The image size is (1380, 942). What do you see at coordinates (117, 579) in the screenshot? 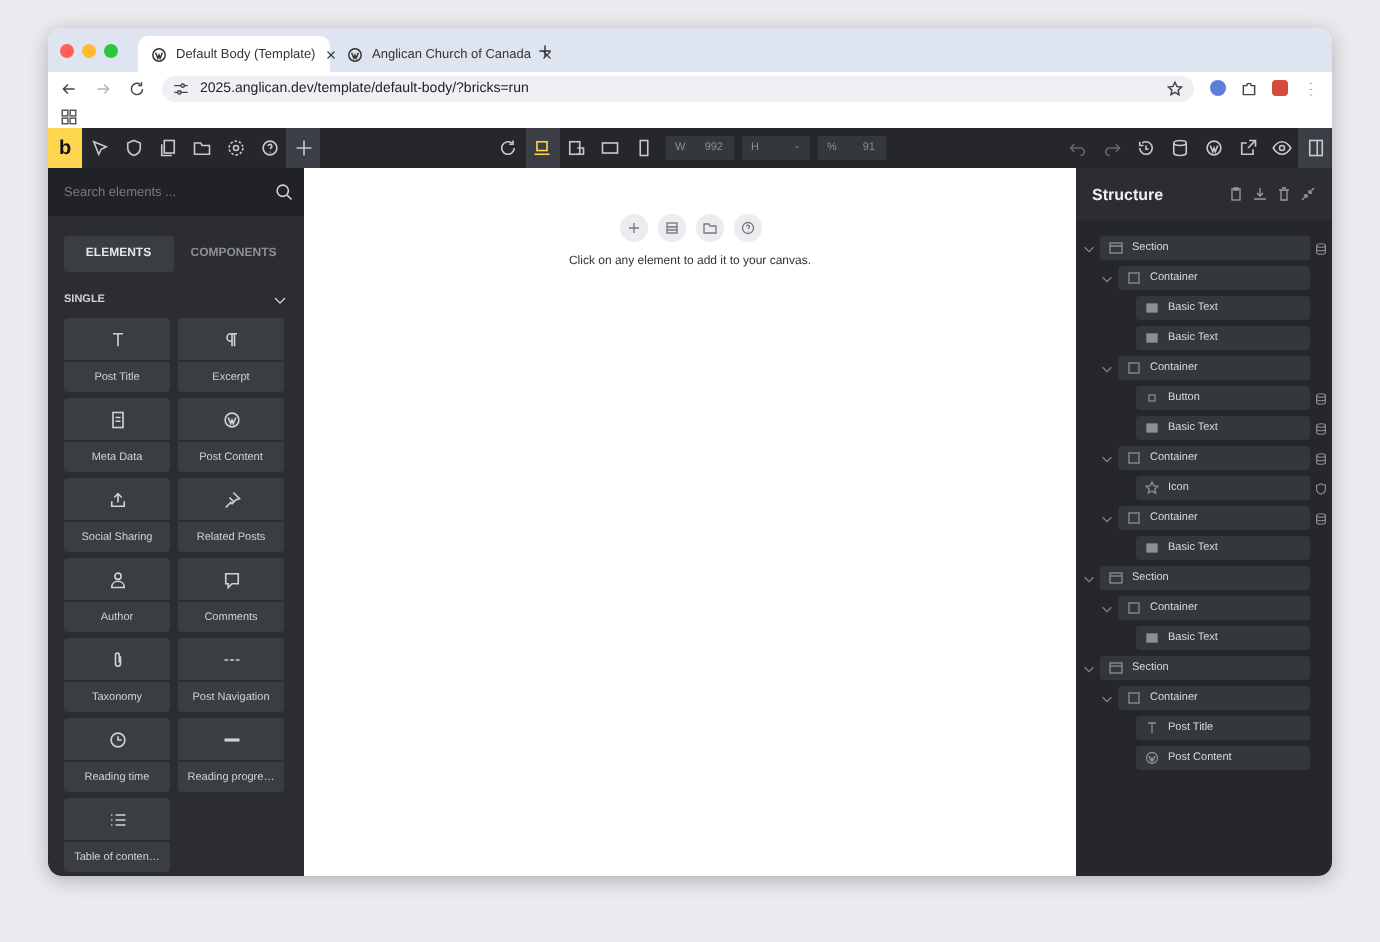
I see `person-icon` at bounding box center [117, 579].